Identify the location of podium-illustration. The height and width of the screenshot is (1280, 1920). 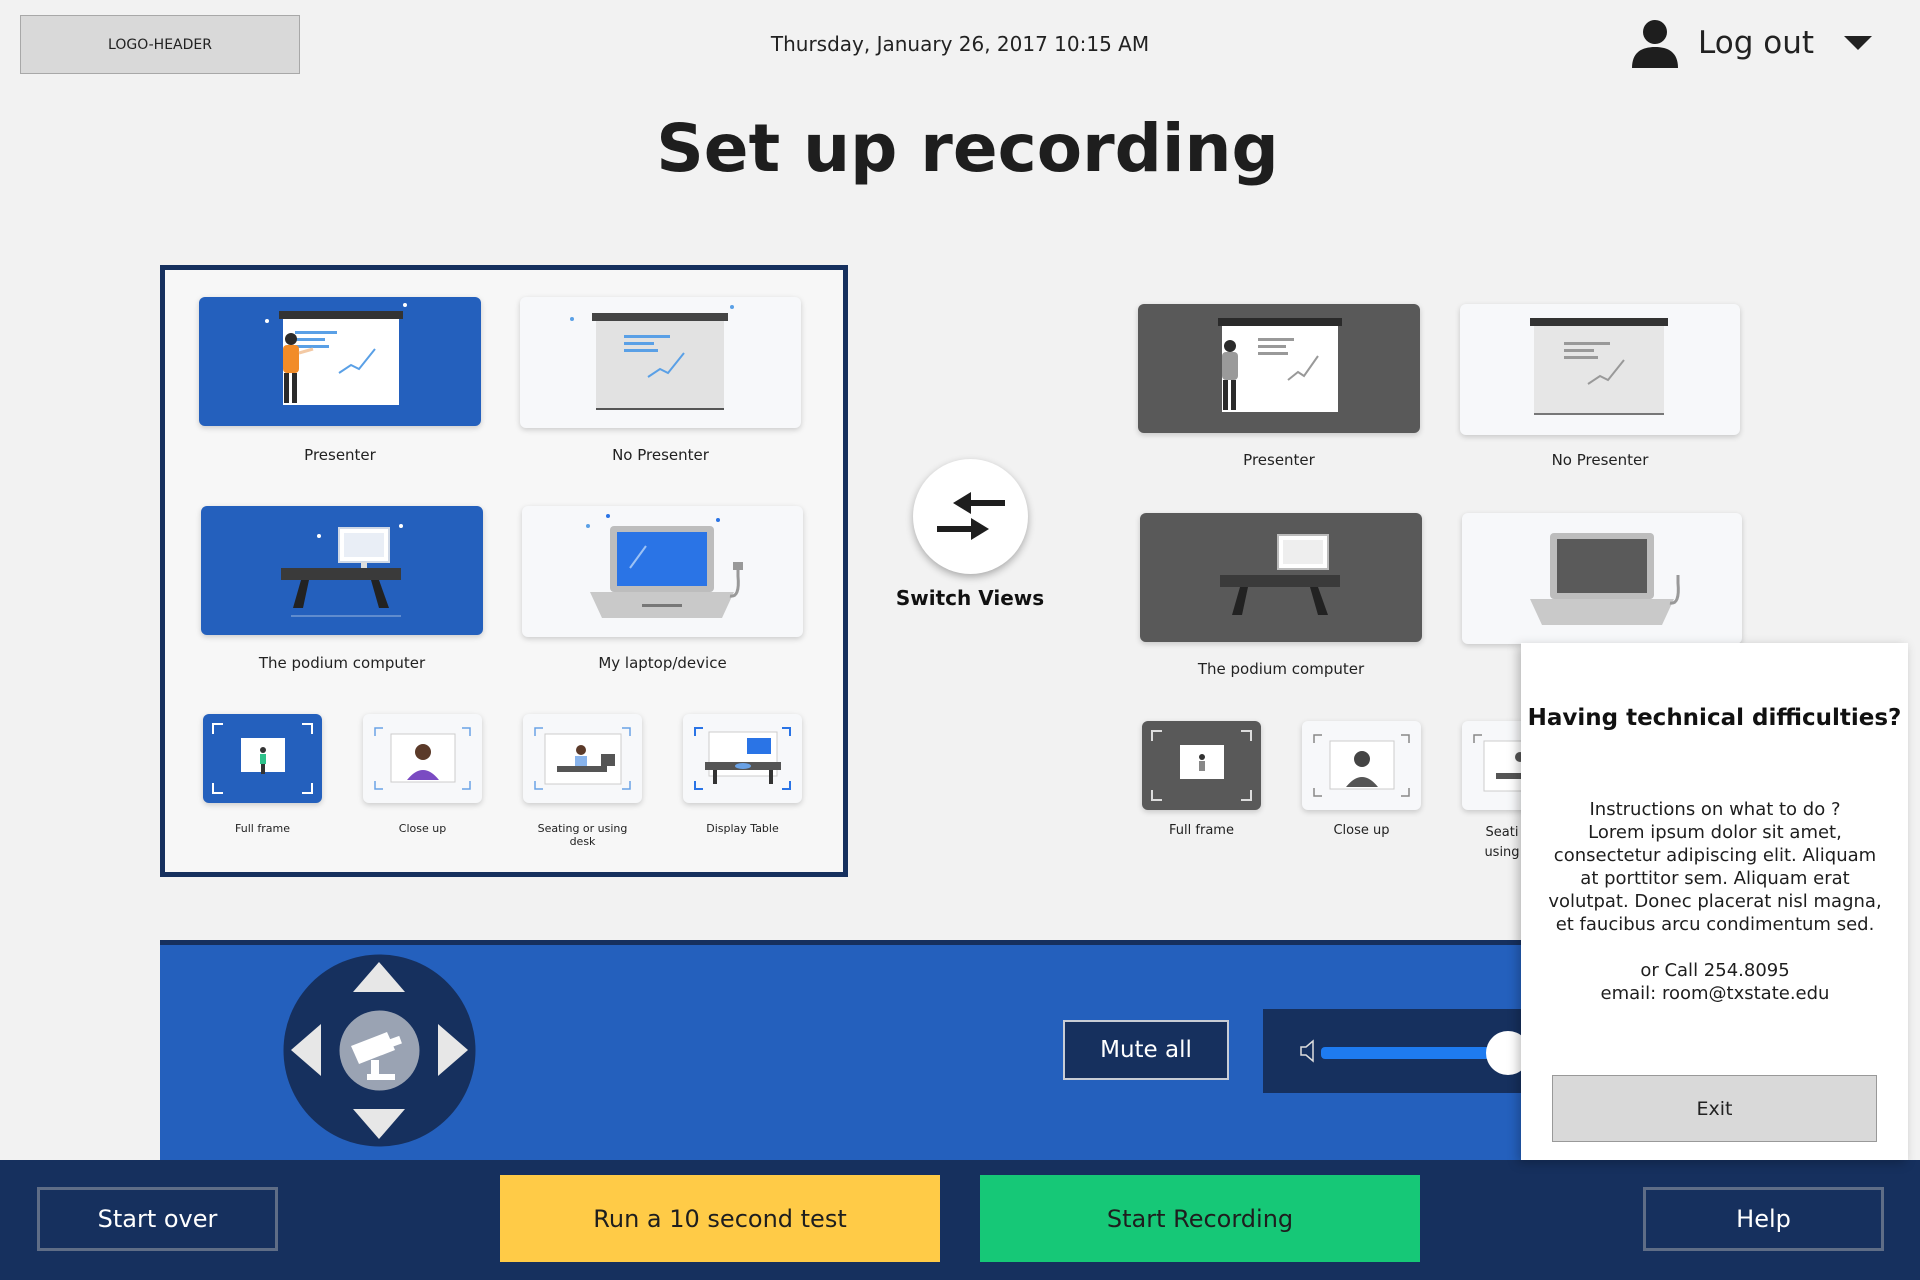
(342, 570).